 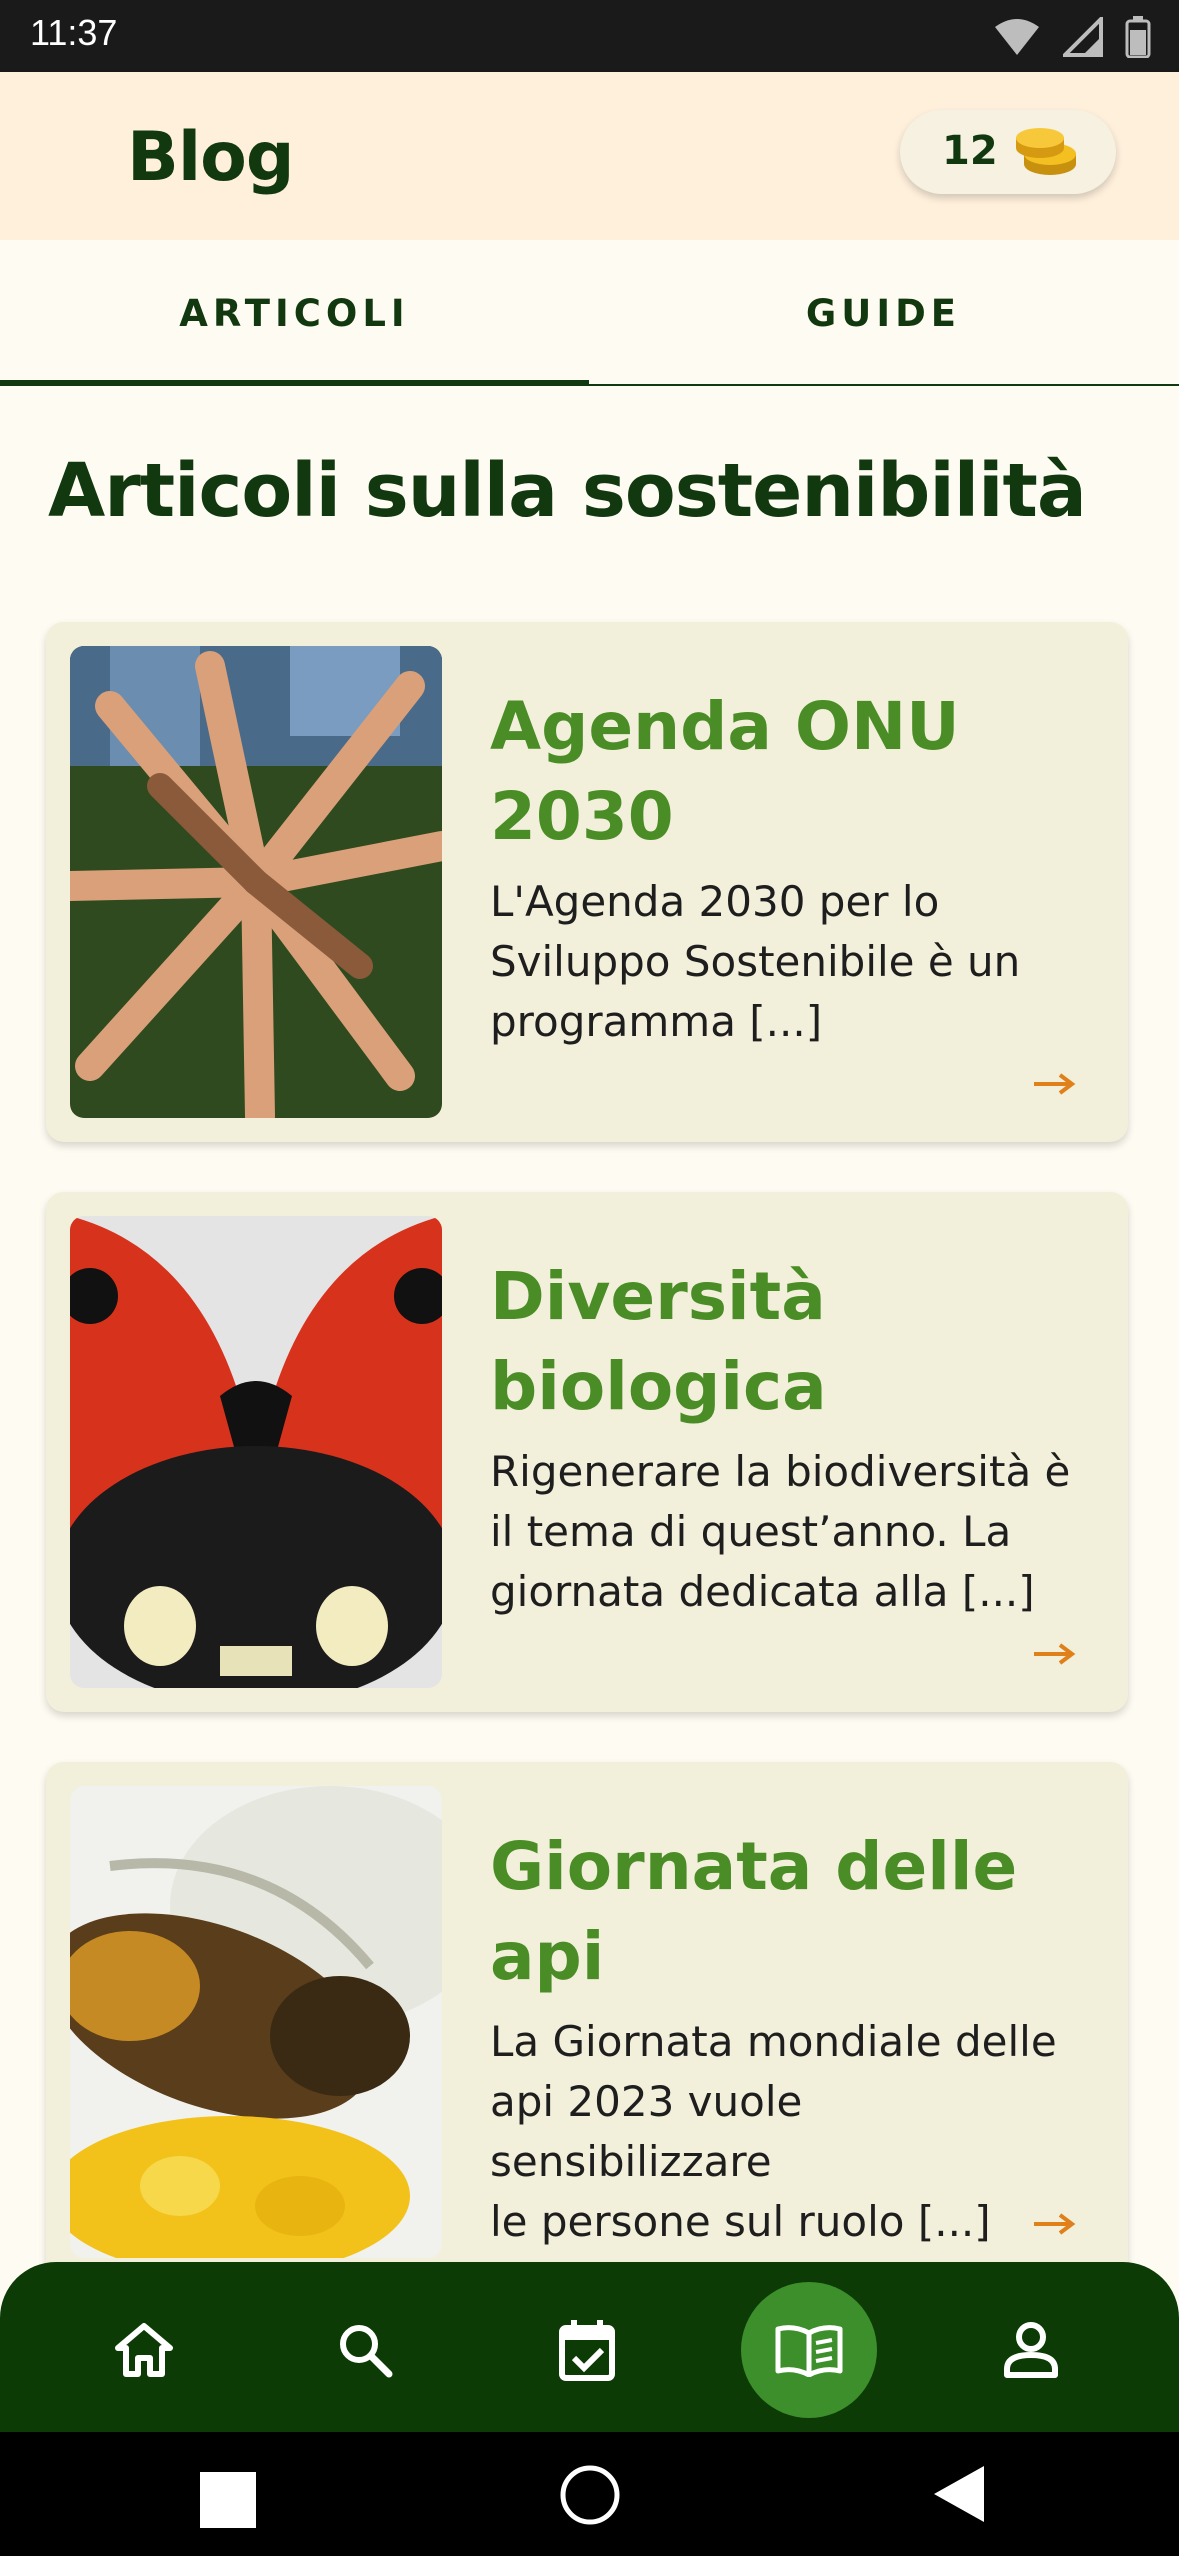 What do you see at coordinates (211, 157) in the screenshot?
I see `page-title: Blog` at bounding box center [211, 157].